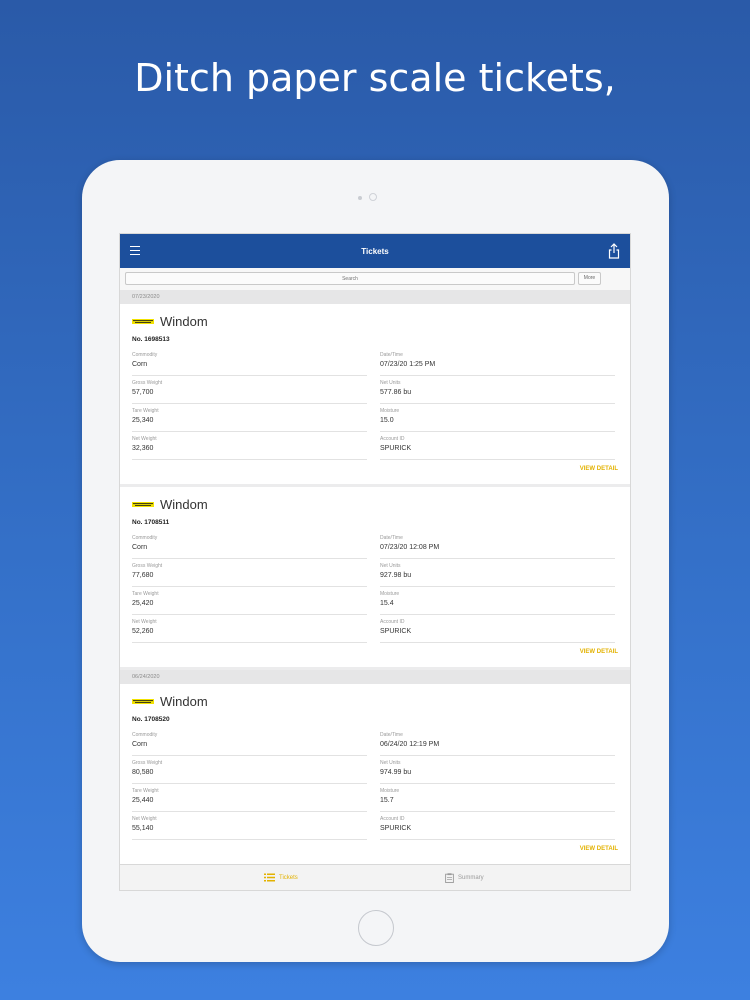 The width and height of the screenshot is (750, 1000). Describe the element at coordinates (410, 547) in the screenshot. I see `field-value: 07/23/20 12:08 PM` at that location.